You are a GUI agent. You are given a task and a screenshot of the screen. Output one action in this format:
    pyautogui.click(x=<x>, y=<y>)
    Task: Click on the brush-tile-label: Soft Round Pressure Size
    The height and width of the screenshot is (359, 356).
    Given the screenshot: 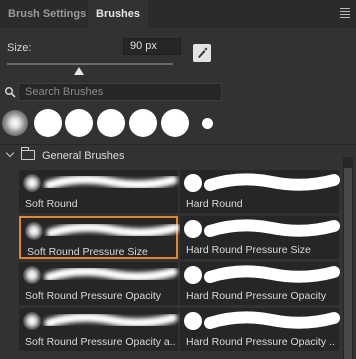 What is the action you would take?
    pyautogui.click(x=87, y=252)
    